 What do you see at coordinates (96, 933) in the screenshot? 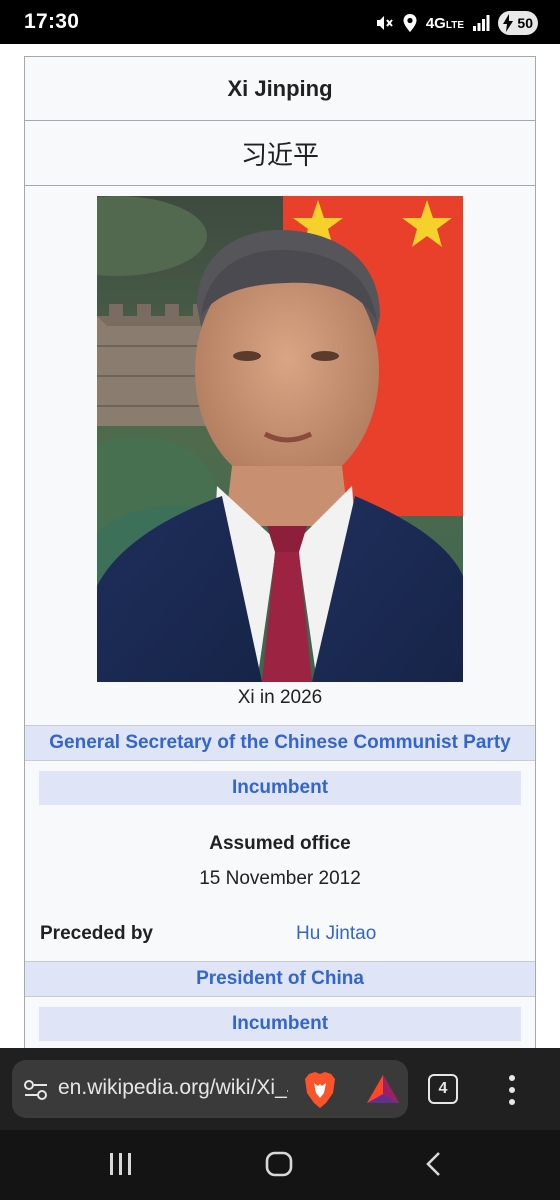
I see `preceded-by-label: Preceded by` at bounding box center [96, 933].